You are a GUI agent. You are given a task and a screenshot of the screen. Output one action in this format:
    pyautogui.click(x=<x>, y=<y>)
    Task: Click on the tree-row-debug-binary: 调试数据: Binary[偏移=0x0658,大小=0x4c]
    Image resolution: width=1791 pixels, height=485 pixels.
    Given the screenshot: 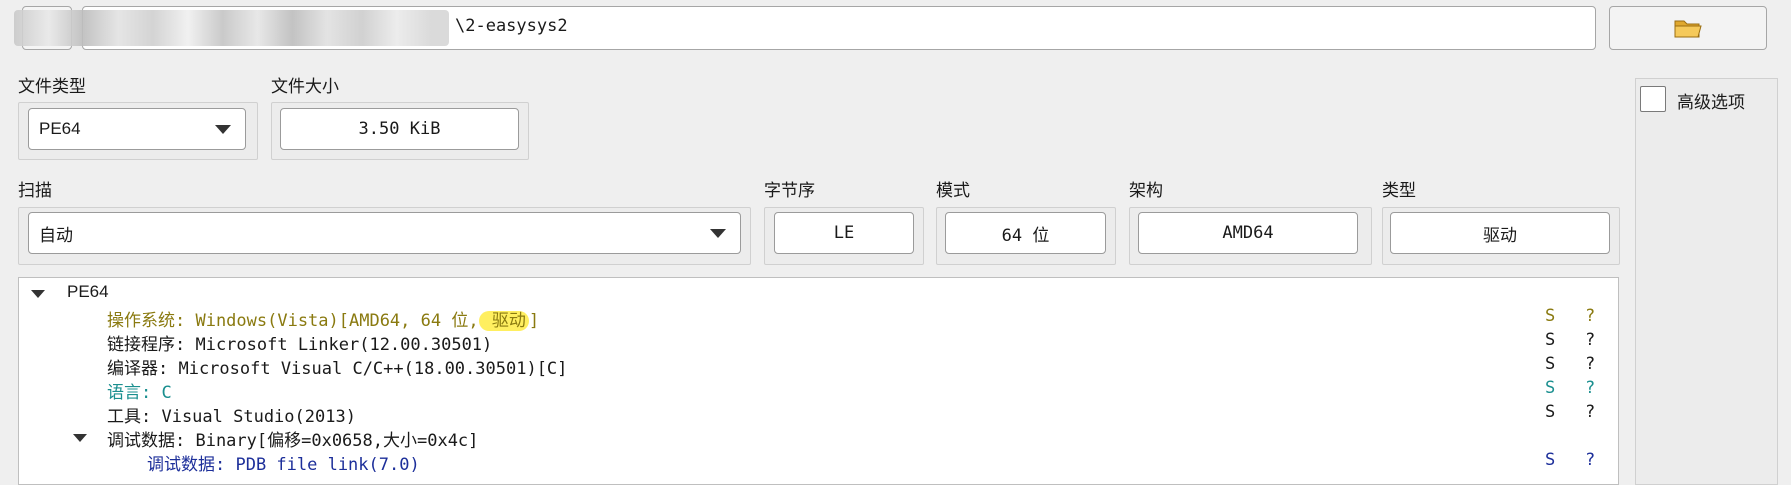 What is the action you would take?
    pyautogui.click(x=818, y=437)
    